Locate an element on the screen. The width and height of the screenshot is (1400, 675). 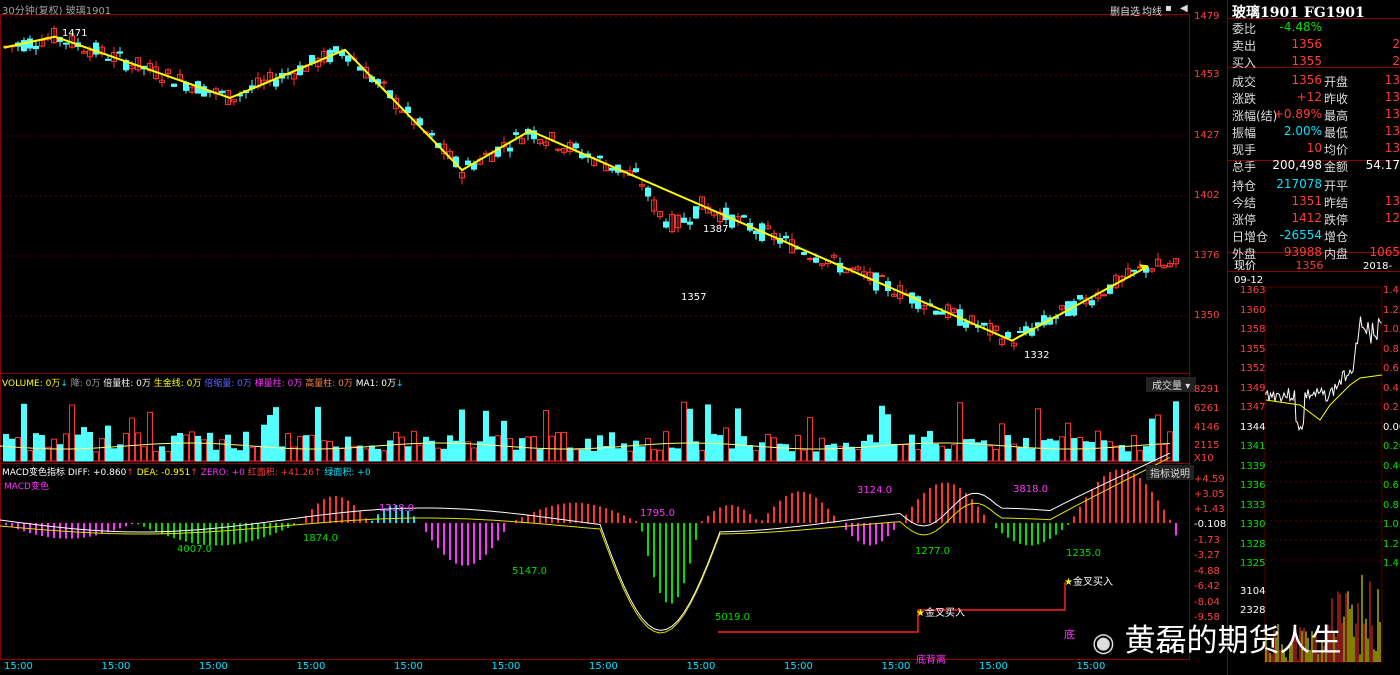
macd-area-label: 1874.0 is located at coordinates (320, 538).